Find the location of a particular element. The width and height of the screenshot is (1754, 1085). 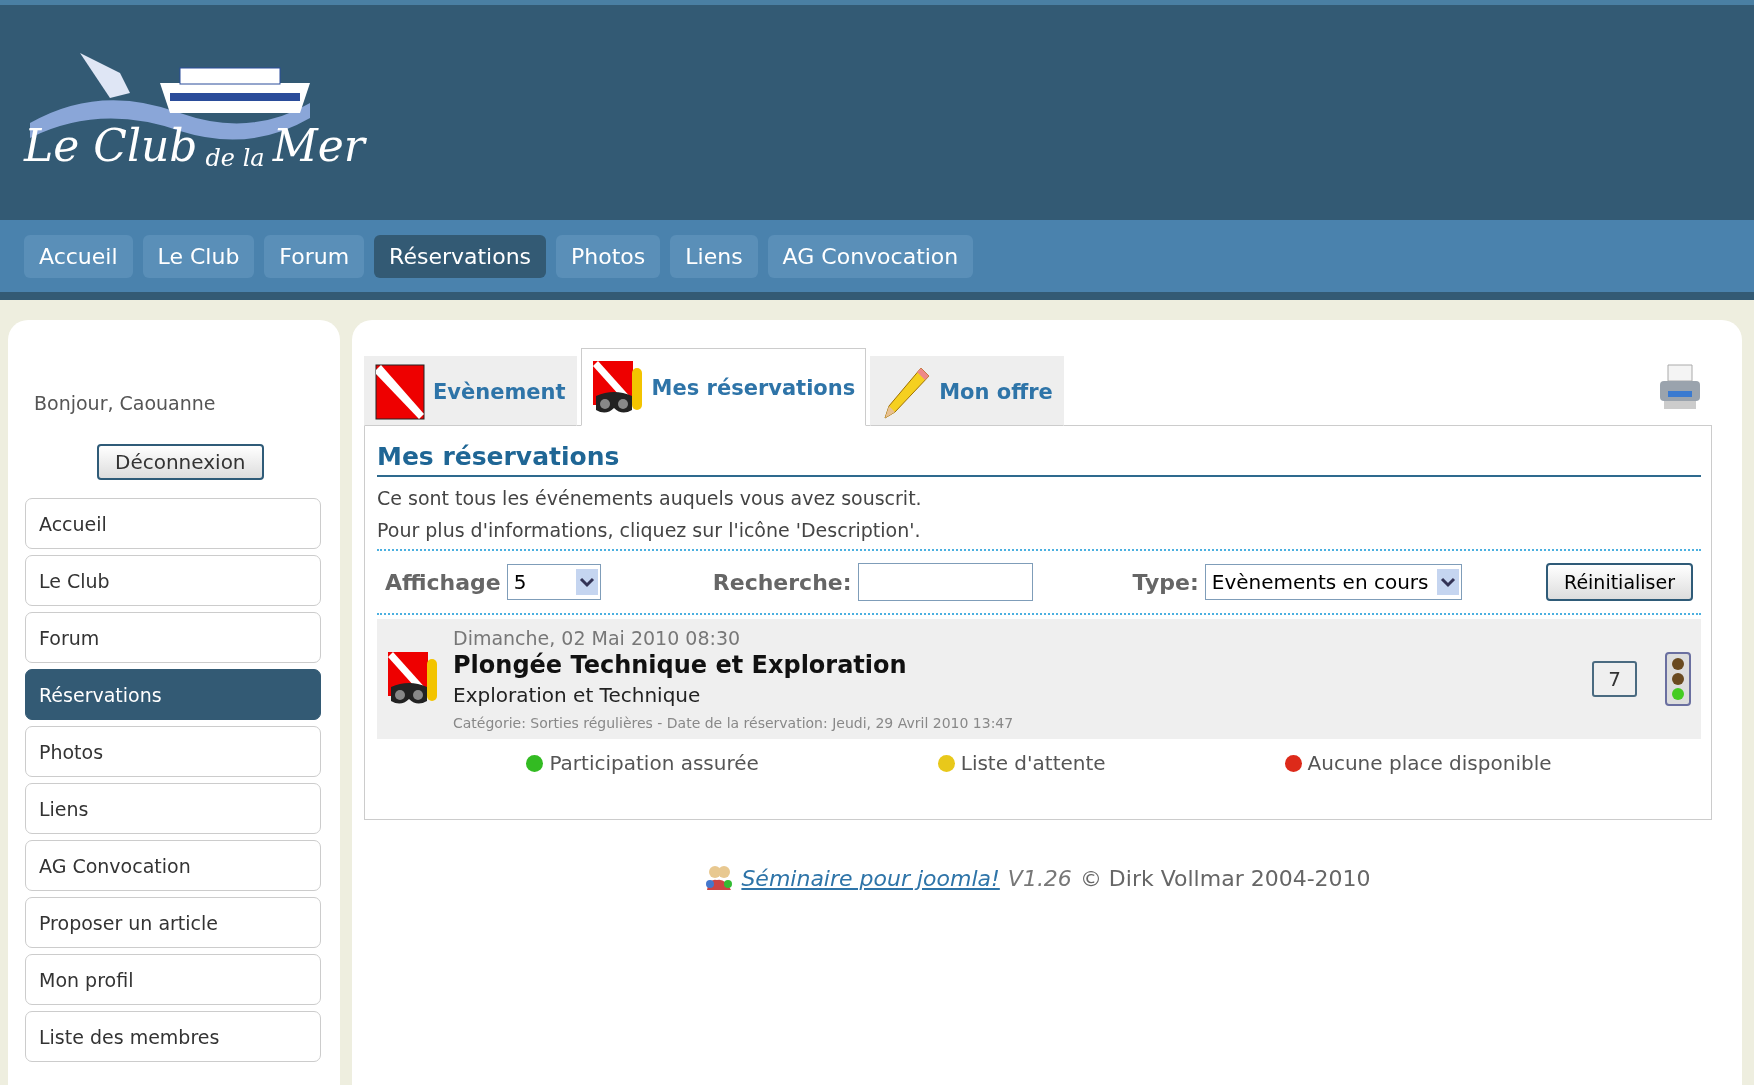

sidebar-item: Réservations is located at coordinates (173, 694).